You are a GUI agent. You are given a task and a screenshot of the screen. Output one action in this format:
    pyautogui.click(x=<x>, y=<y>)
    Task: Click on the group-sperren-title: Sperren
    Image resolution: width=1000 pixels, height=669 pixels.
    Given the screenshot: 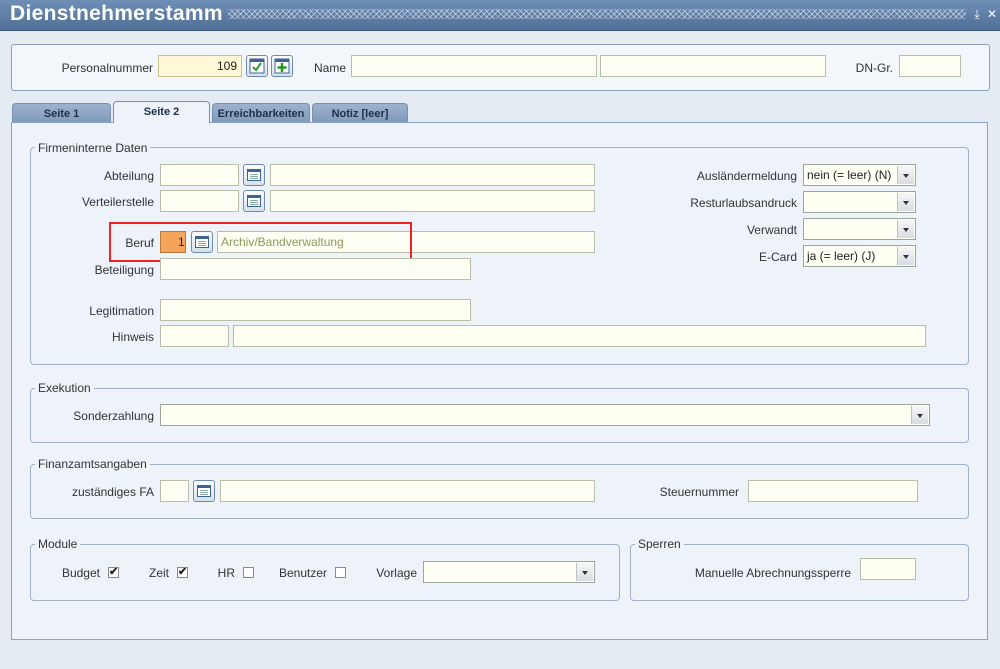 What is the action you would take?
    pyautogui.click(x=659, y=544)
    